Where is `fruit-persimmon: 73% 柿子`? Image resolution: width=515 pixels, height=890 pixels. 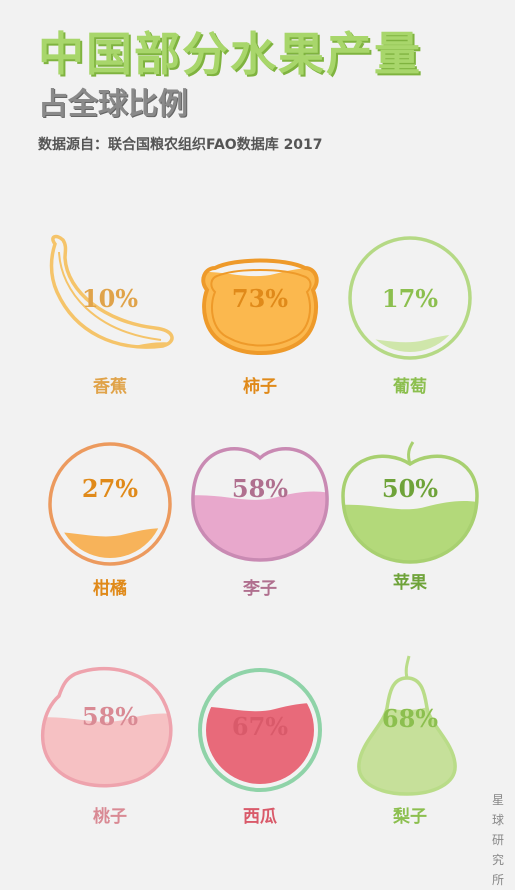
fruit-persimmon: 73% 柿子 is located at coordinates (260, 324).